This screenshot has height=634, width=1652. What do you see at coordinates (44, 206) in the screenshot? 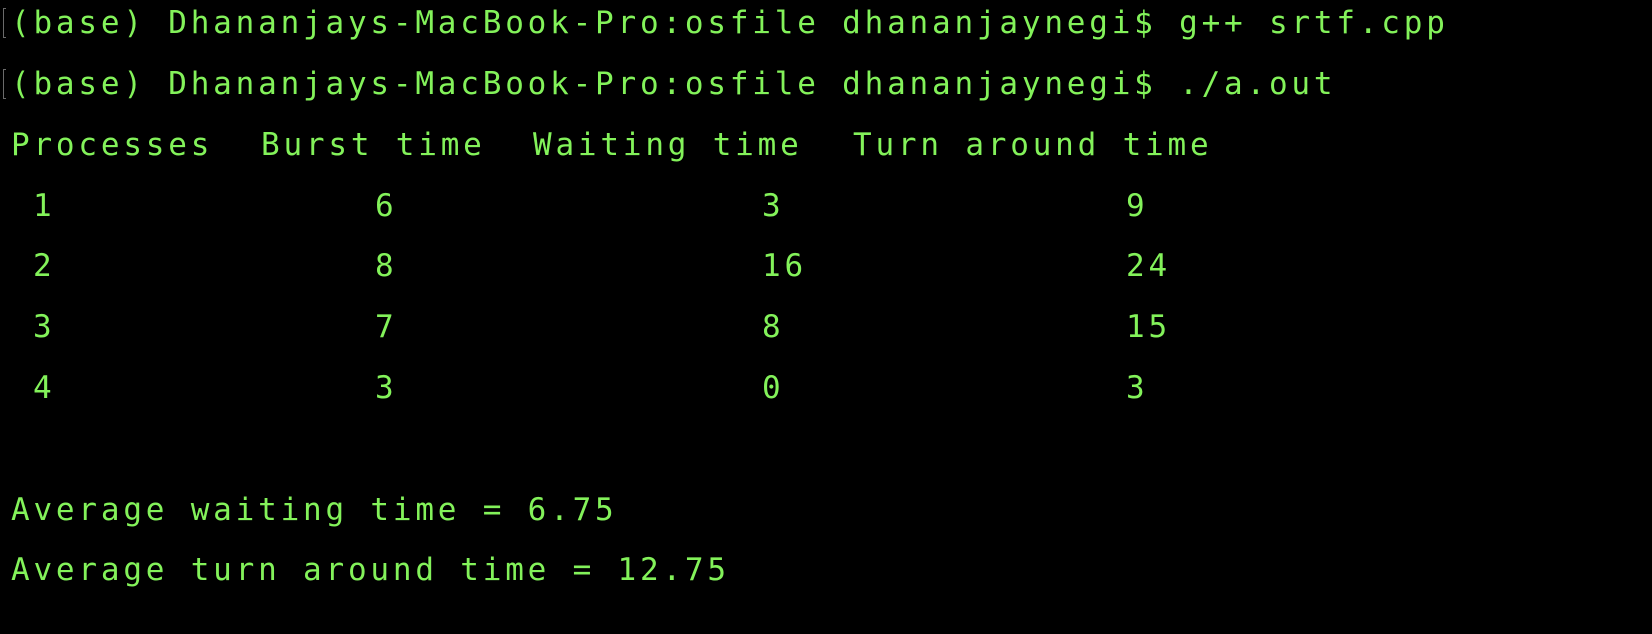
I see `cell-process: 1` at bounding box center [44, 206].